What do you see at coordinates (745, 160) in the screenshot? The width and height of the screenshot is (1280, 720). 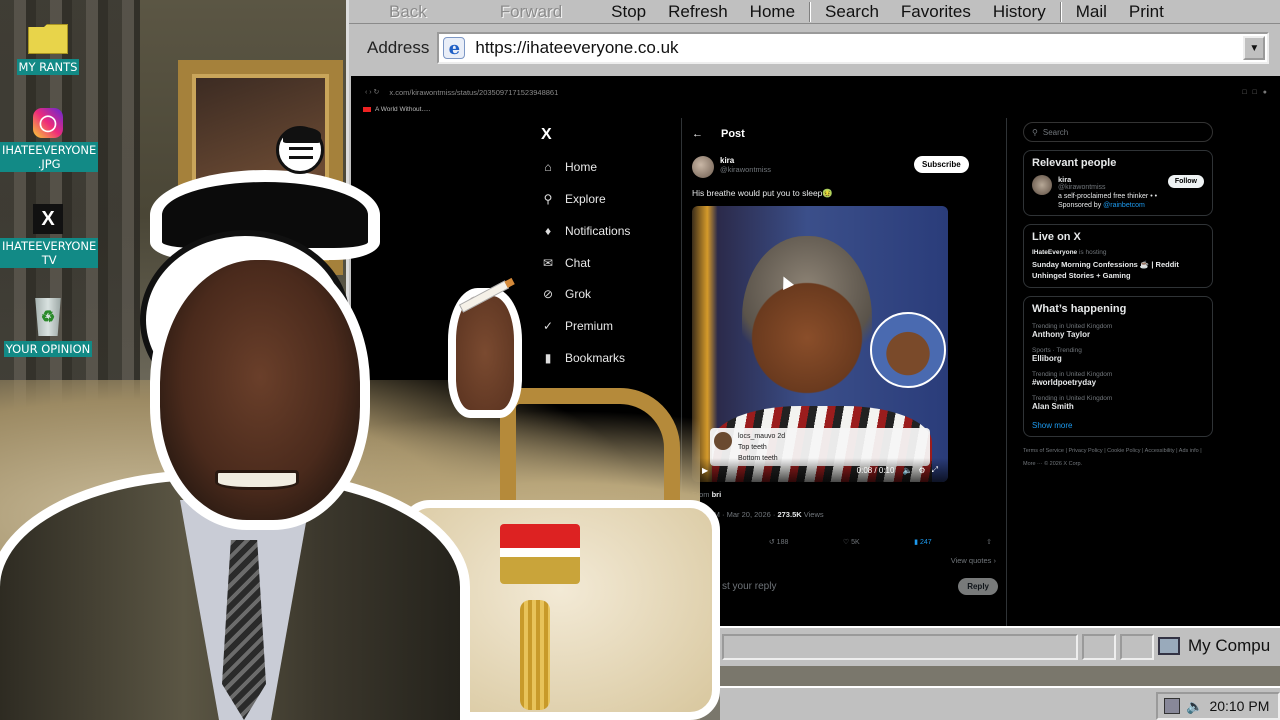 I see `author-name: kira` at bounding box center [745, 160].